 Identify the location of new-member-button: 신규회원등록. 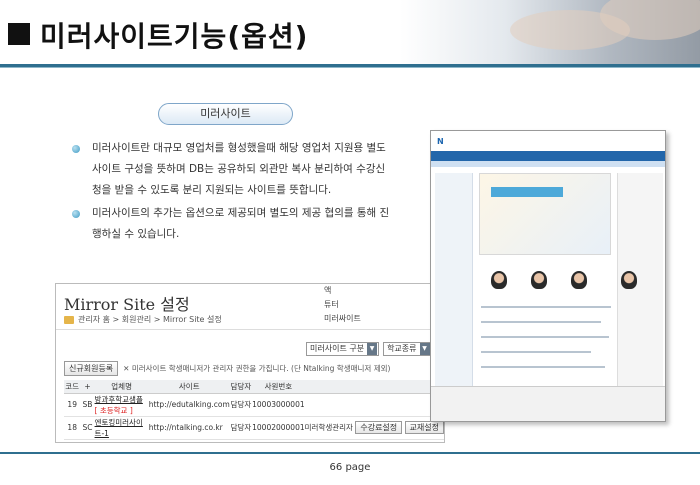
(91, 368).